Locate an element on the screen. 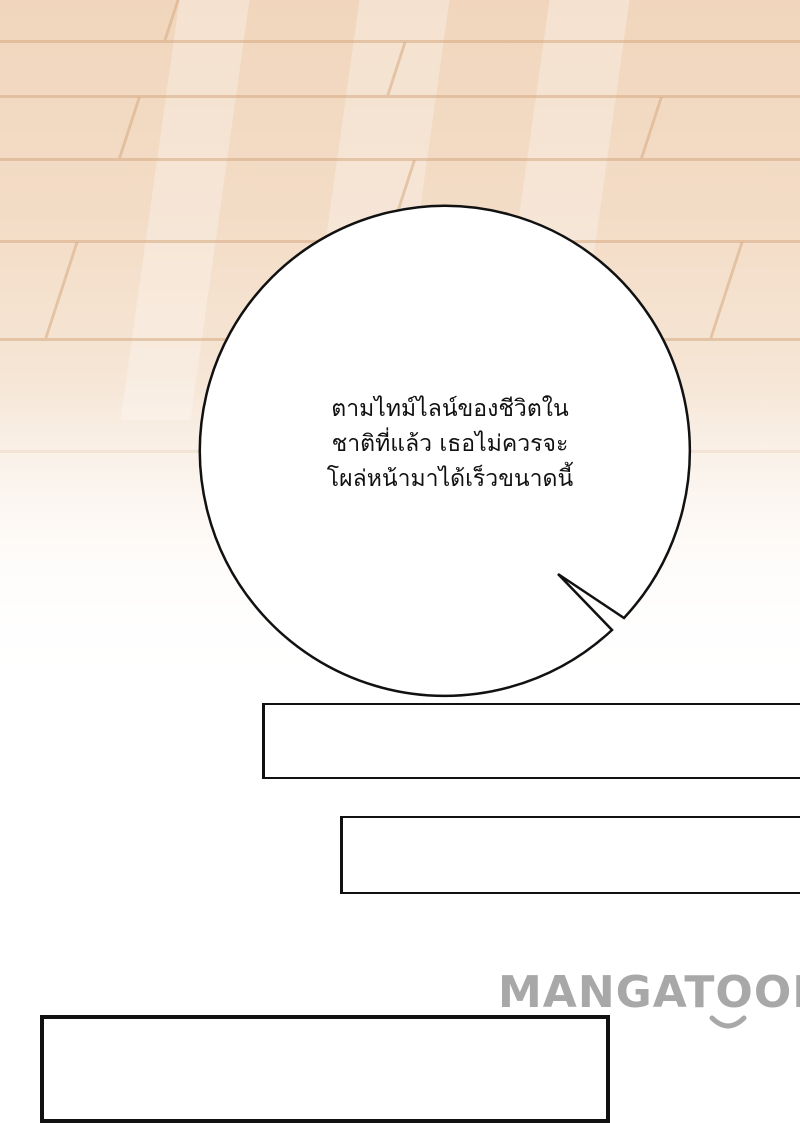 The image size is (800, 1123). smile-icon is located at coordinates (728, 1022).